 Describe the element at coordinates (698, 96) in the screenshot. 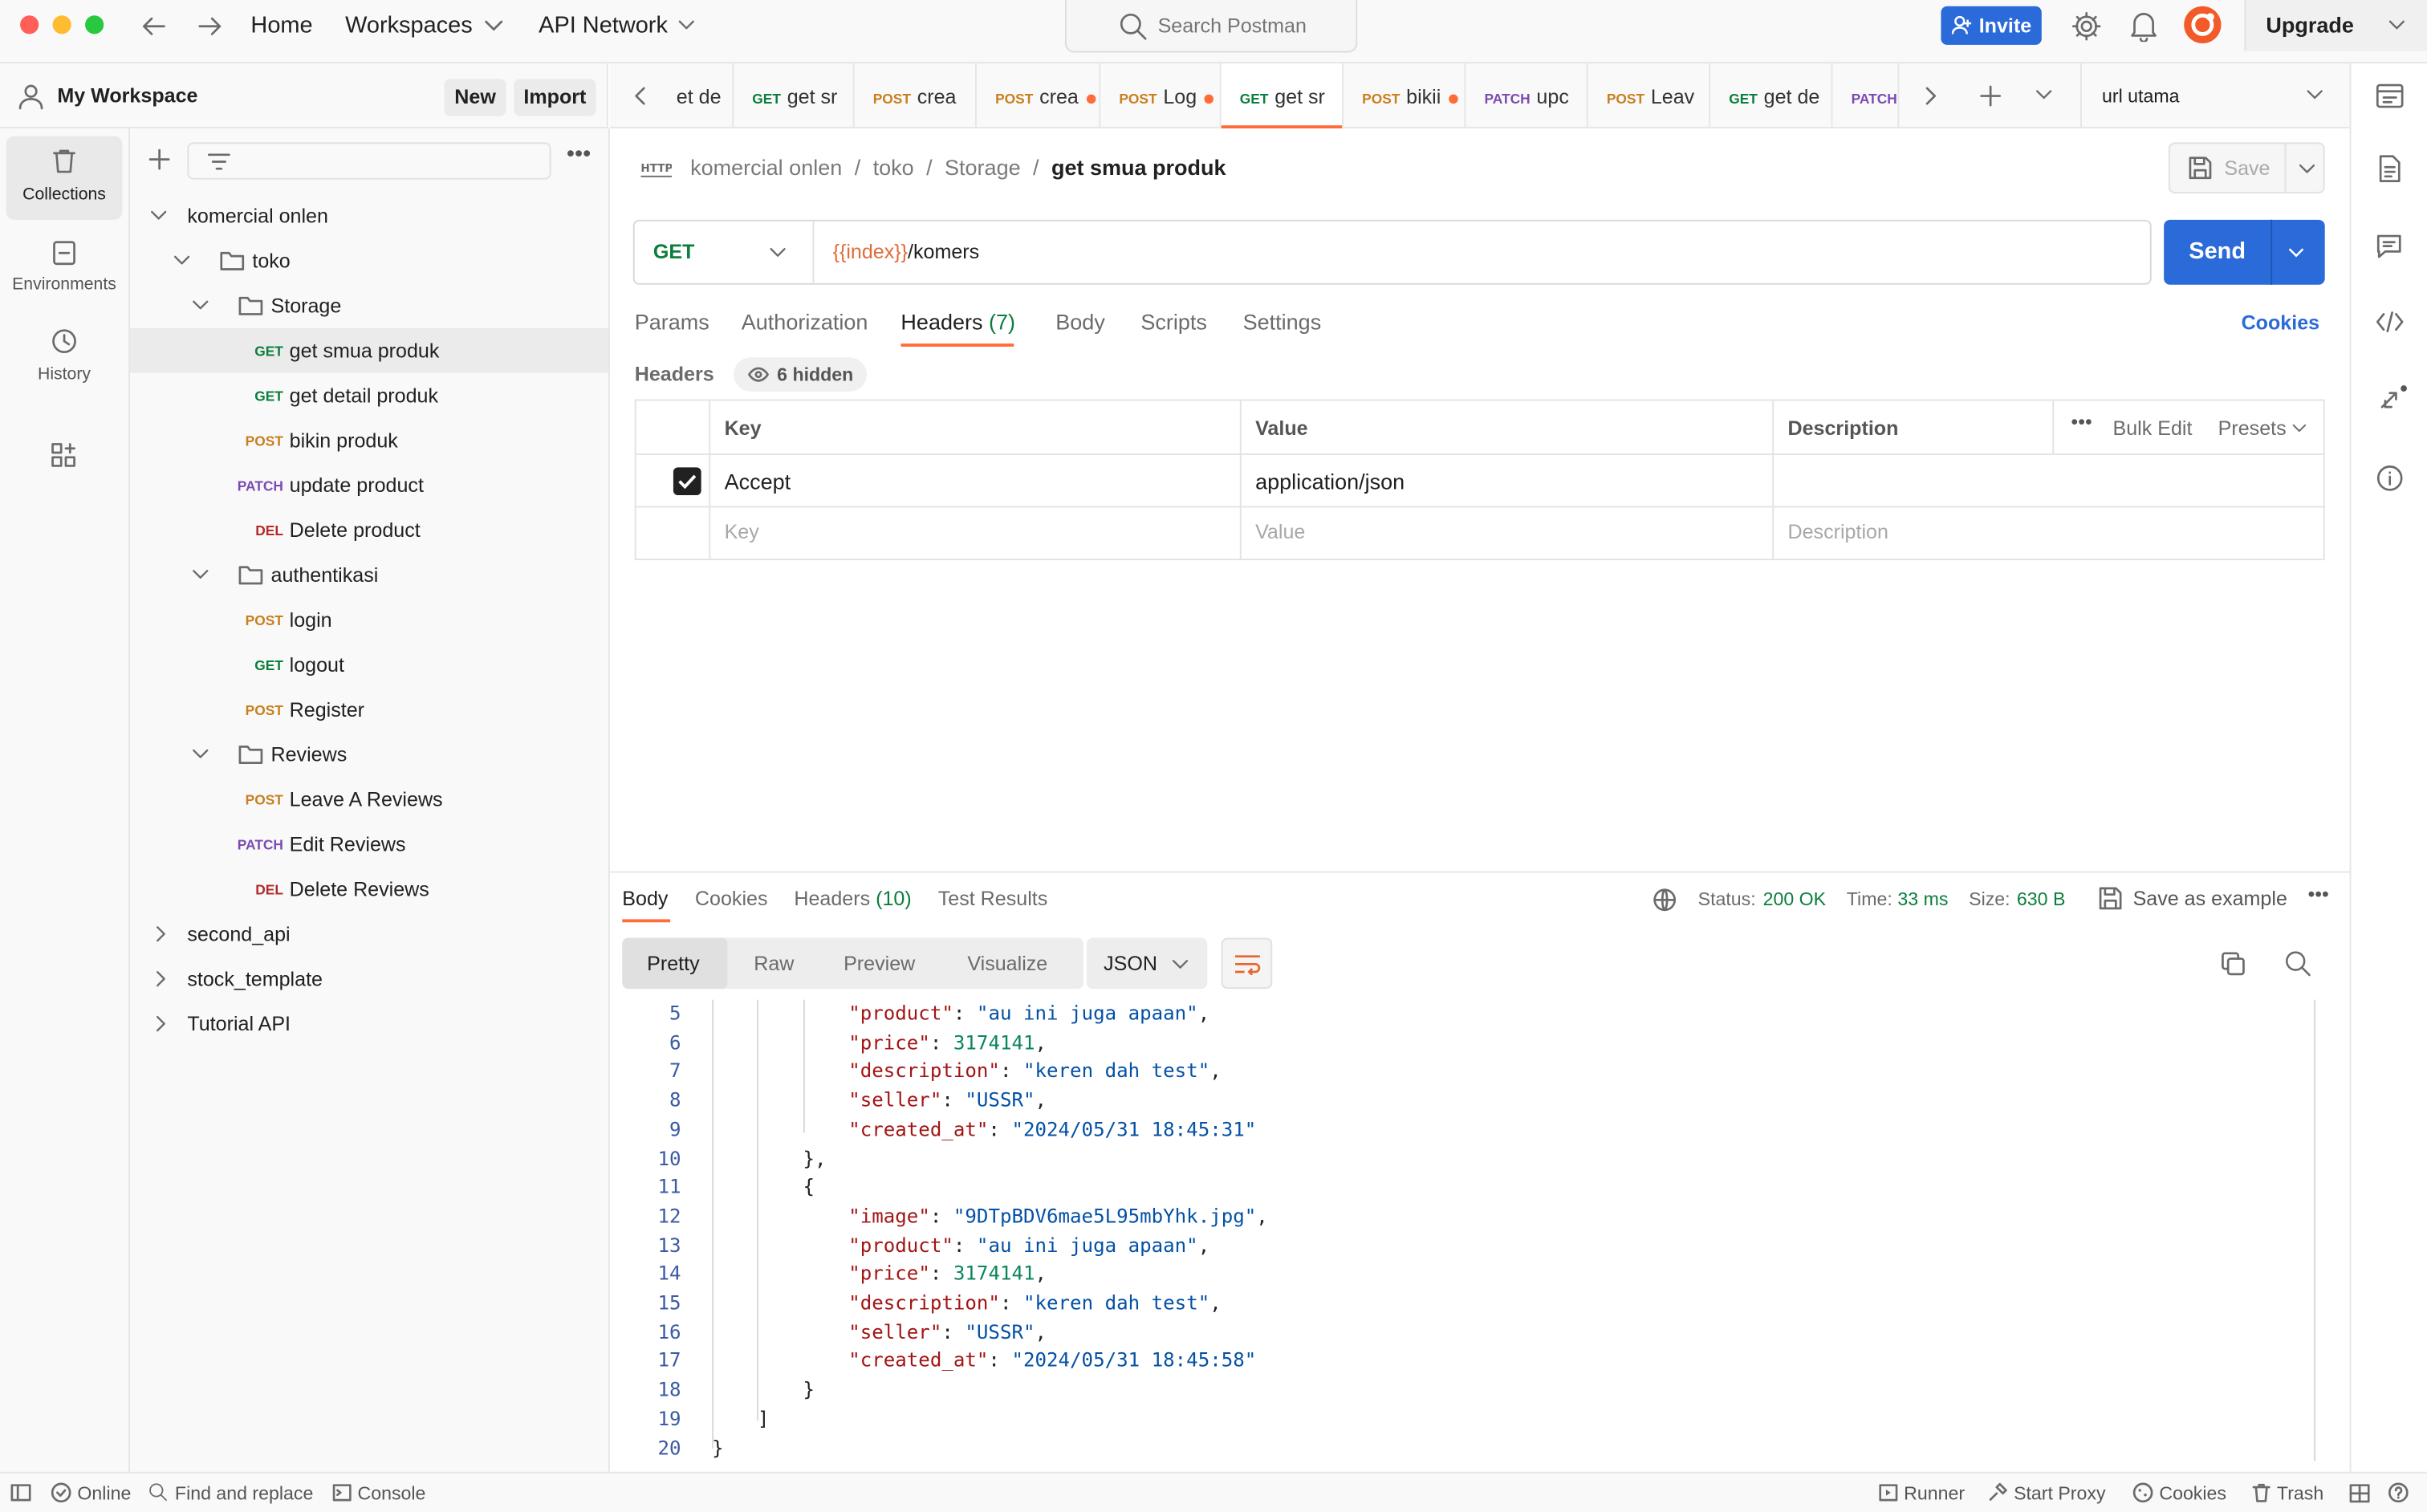

I see `request-tab: et de` at that location.